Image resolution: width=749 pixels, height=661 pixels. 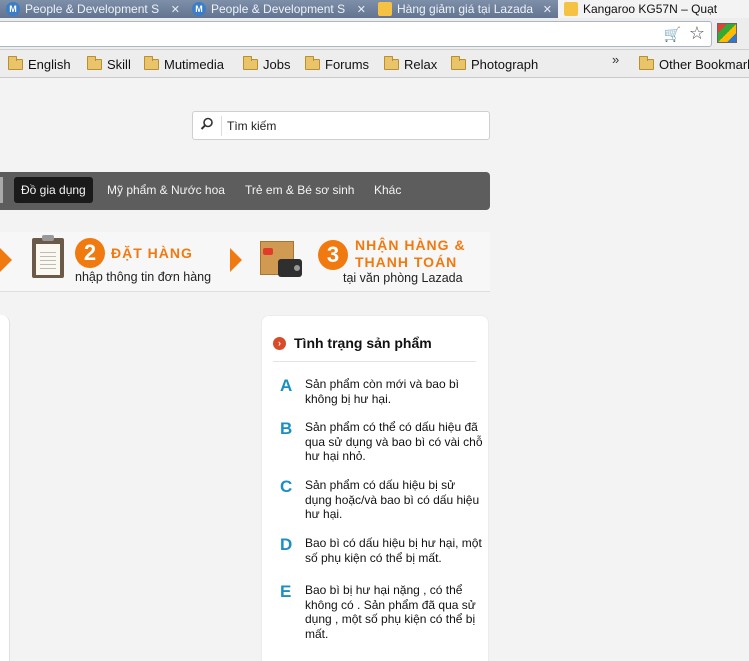 What do you see at coordinates (184, 64) in the screenshot?
I see `bookmark-mutimedia: Mutimedia` at bounding box center [184, 64].